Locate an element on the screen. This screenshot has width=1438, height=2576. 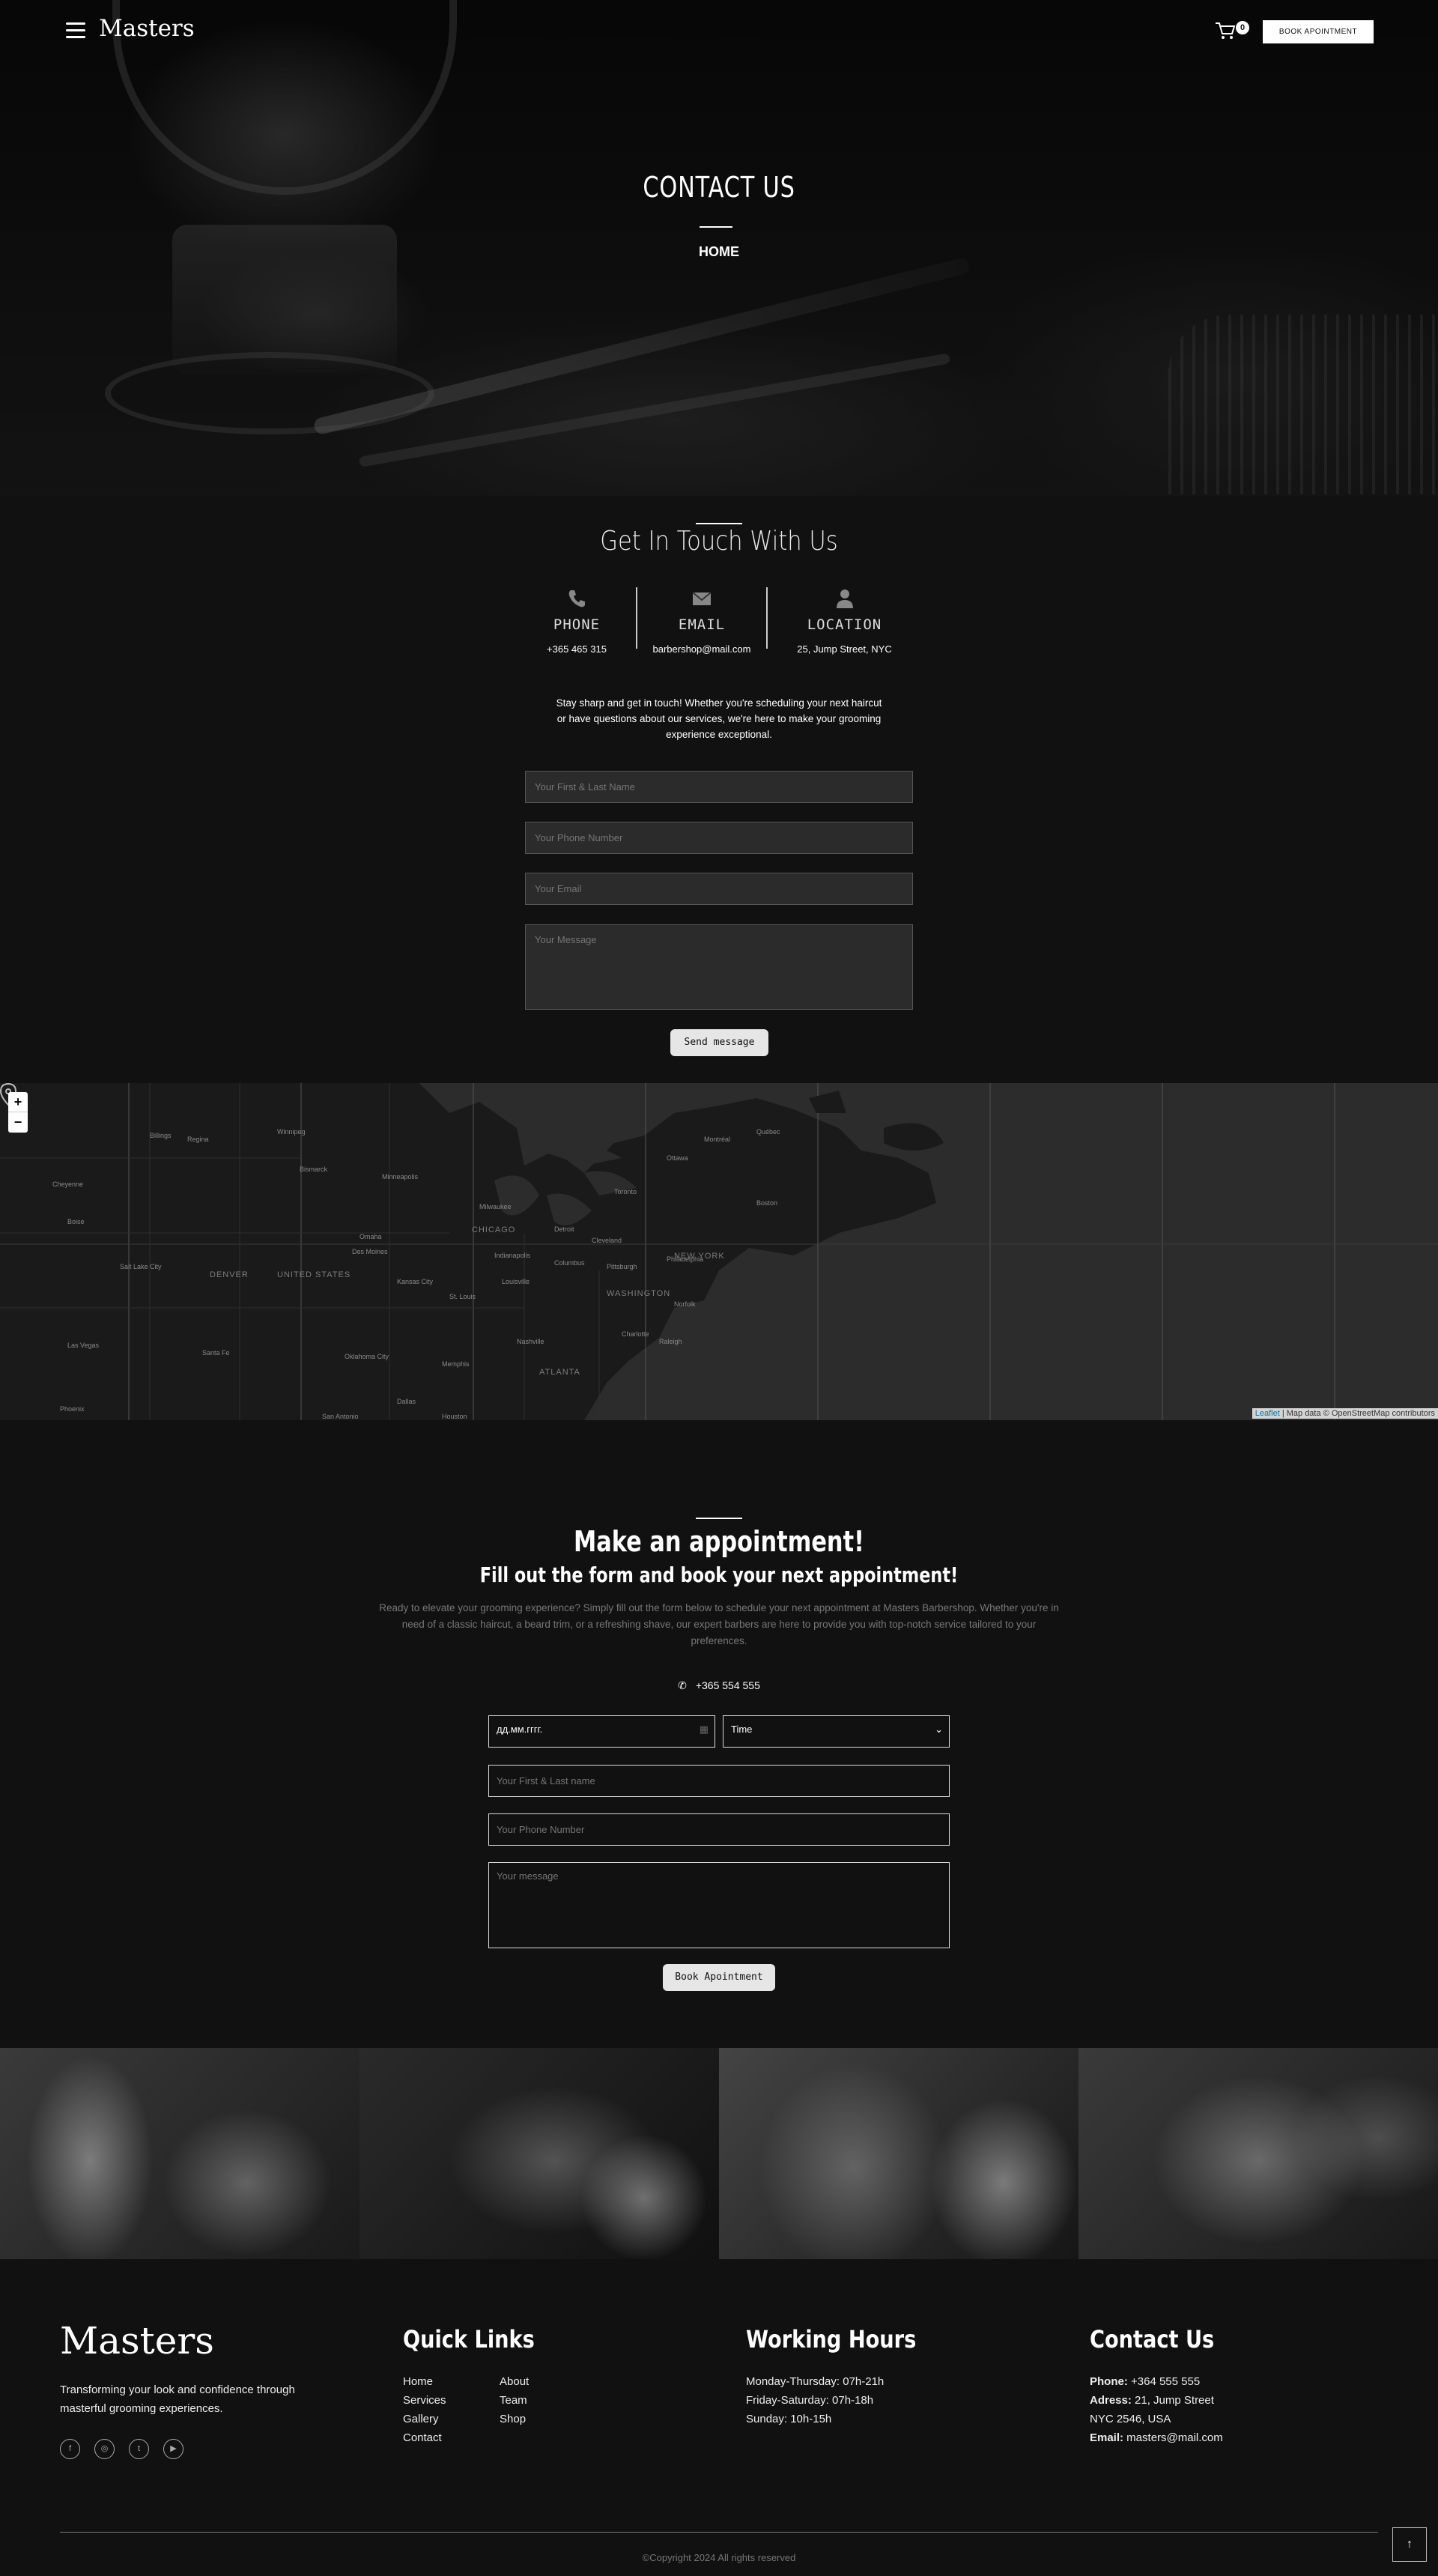
book-appointment-button: BOOK APOINTMENT is located at coordinates (1318, 32).